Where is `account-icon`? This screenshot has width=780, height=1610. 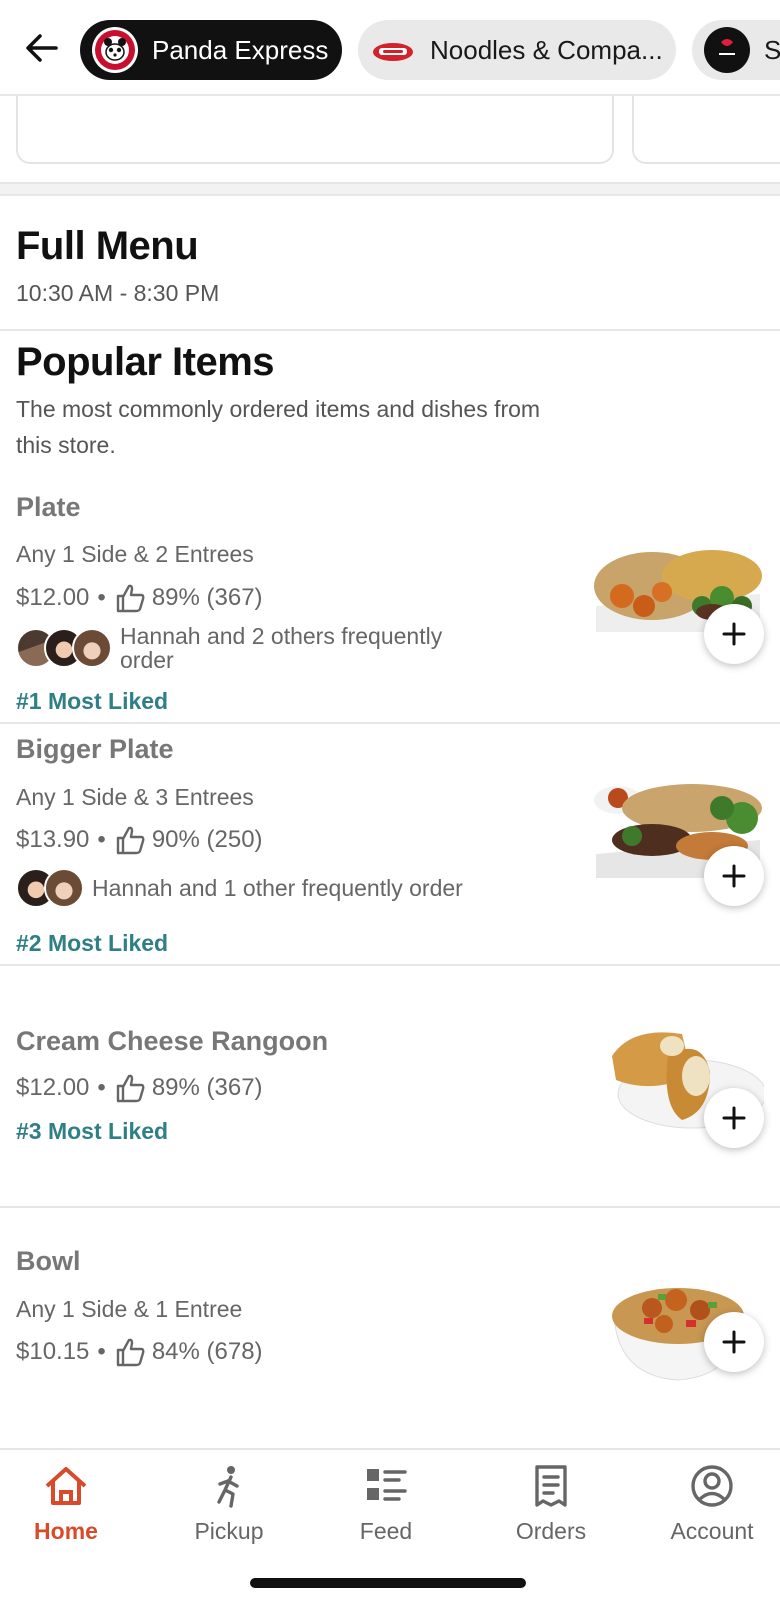
account-icon is located at coordinates (712, 1486).